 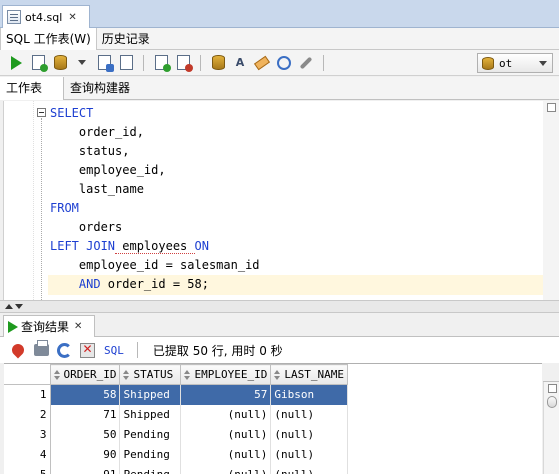 What do you see at coordinates (552, 402) in the screenshot?
I see `scrollbar-thumb` at bounding box center [552, 402].